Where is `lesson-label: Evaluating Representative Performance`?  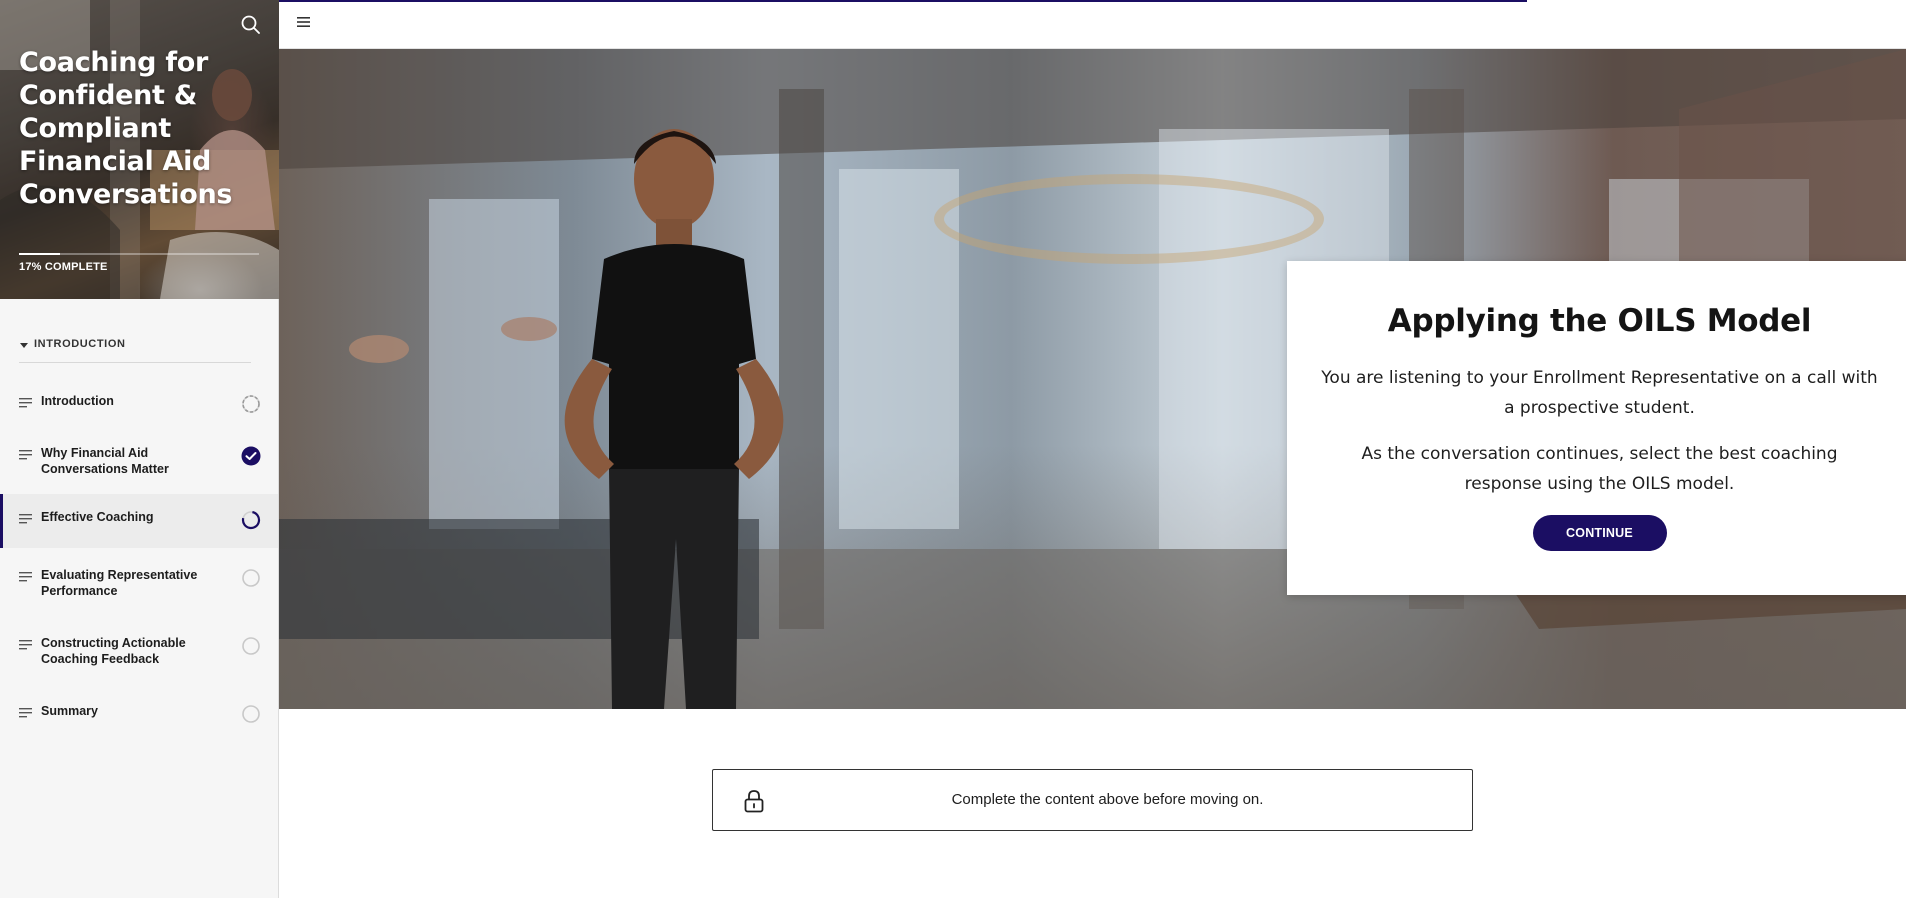 lesson-label: Evaluating Representative Performance is located at coordinates (119, 583).